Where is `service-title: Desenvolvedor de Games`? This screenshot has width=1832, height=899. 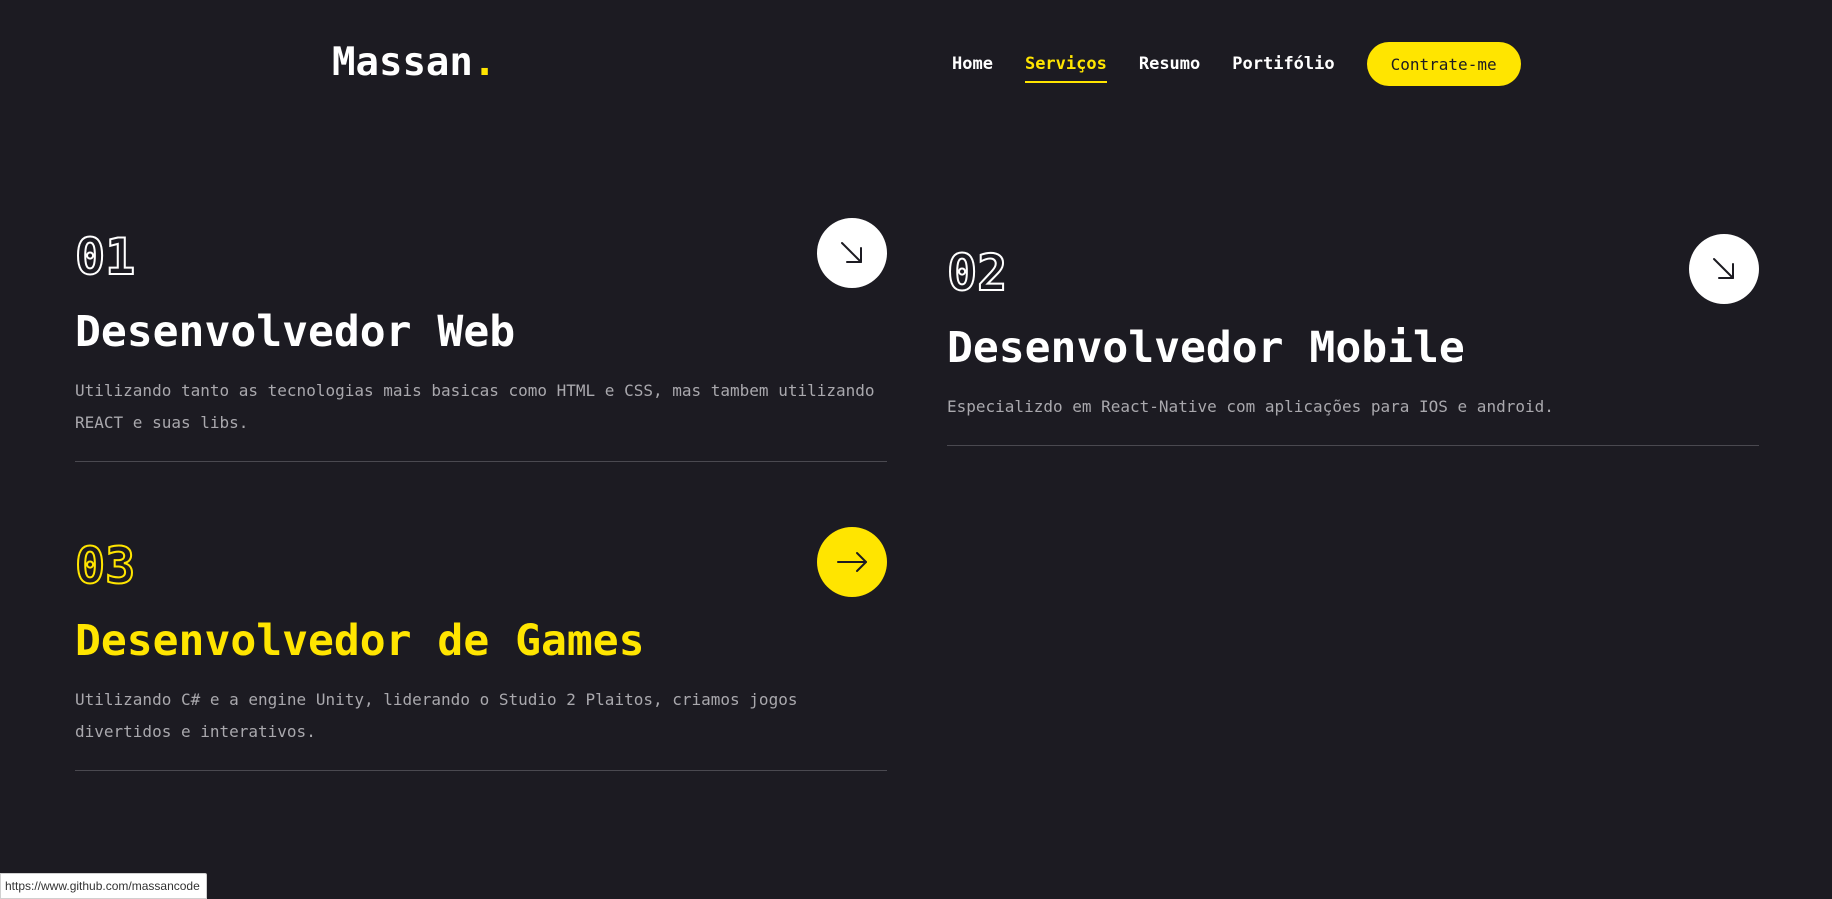
service-title: Desenvolvedor de Games is located at coordinates (481, 641).